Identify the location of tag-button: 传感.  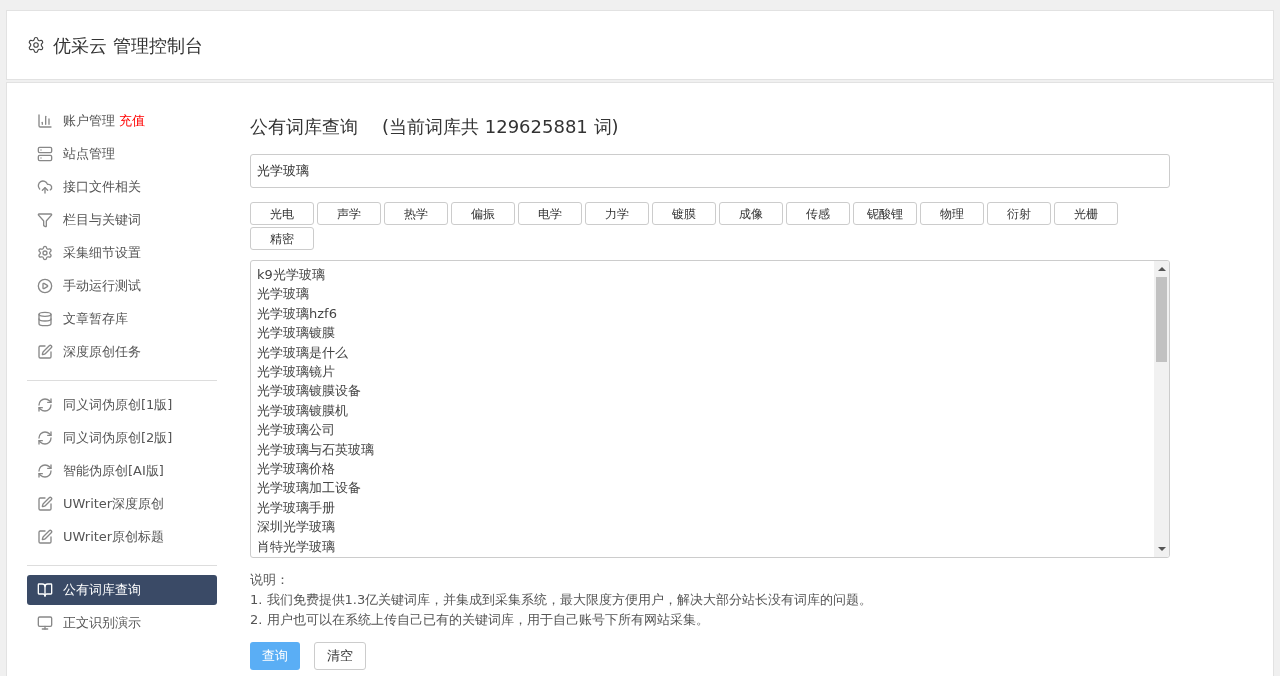
(818, 213).